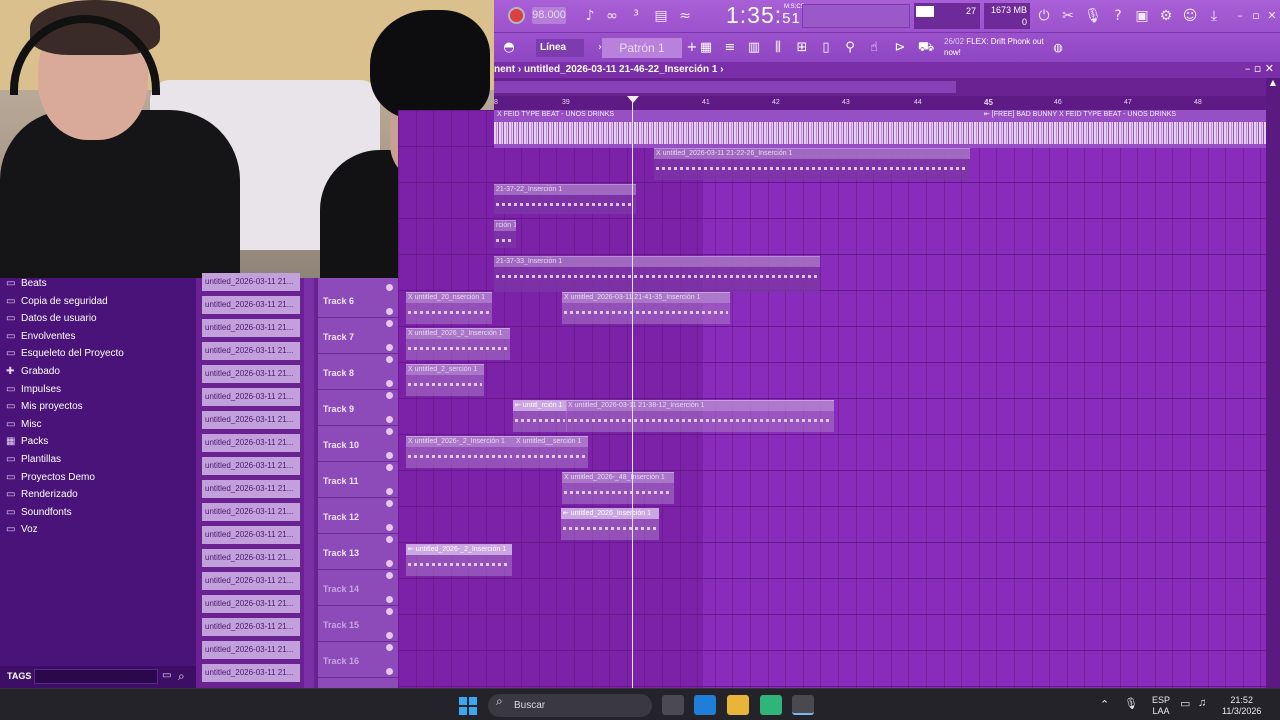 The width and height of the screenshot is (1280, 720). What do you see at coordinates (1118, 16) in the screenshot?
I see `help-icon: ?` at bounding box center [1118, 16].